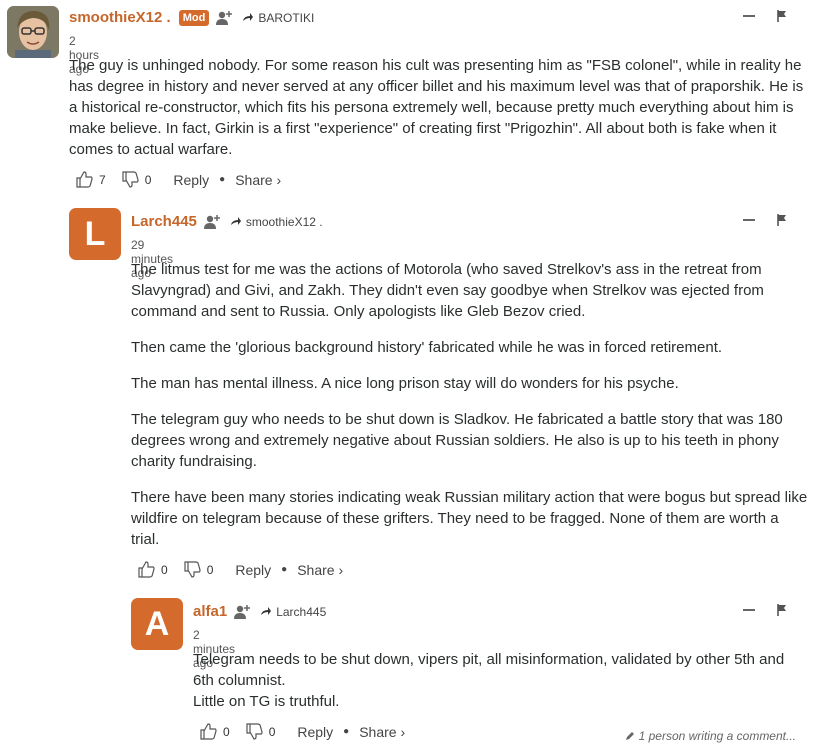 This screenshot has height=755, width=826. I want to click on reply-to-link: BAROTIKI, so click(278, 18).